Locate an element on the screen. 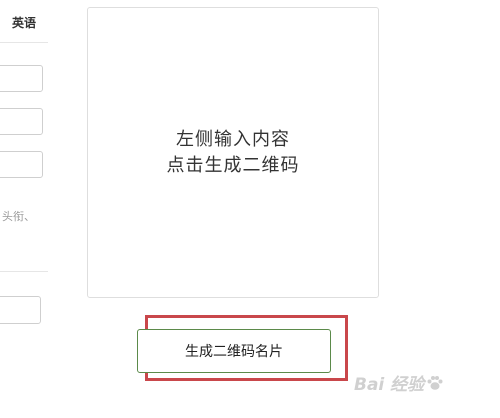 This screenshot has width=500, height=418. preview-instruction-line2: 点击生成二维码 is located at coordinates (233, 165).